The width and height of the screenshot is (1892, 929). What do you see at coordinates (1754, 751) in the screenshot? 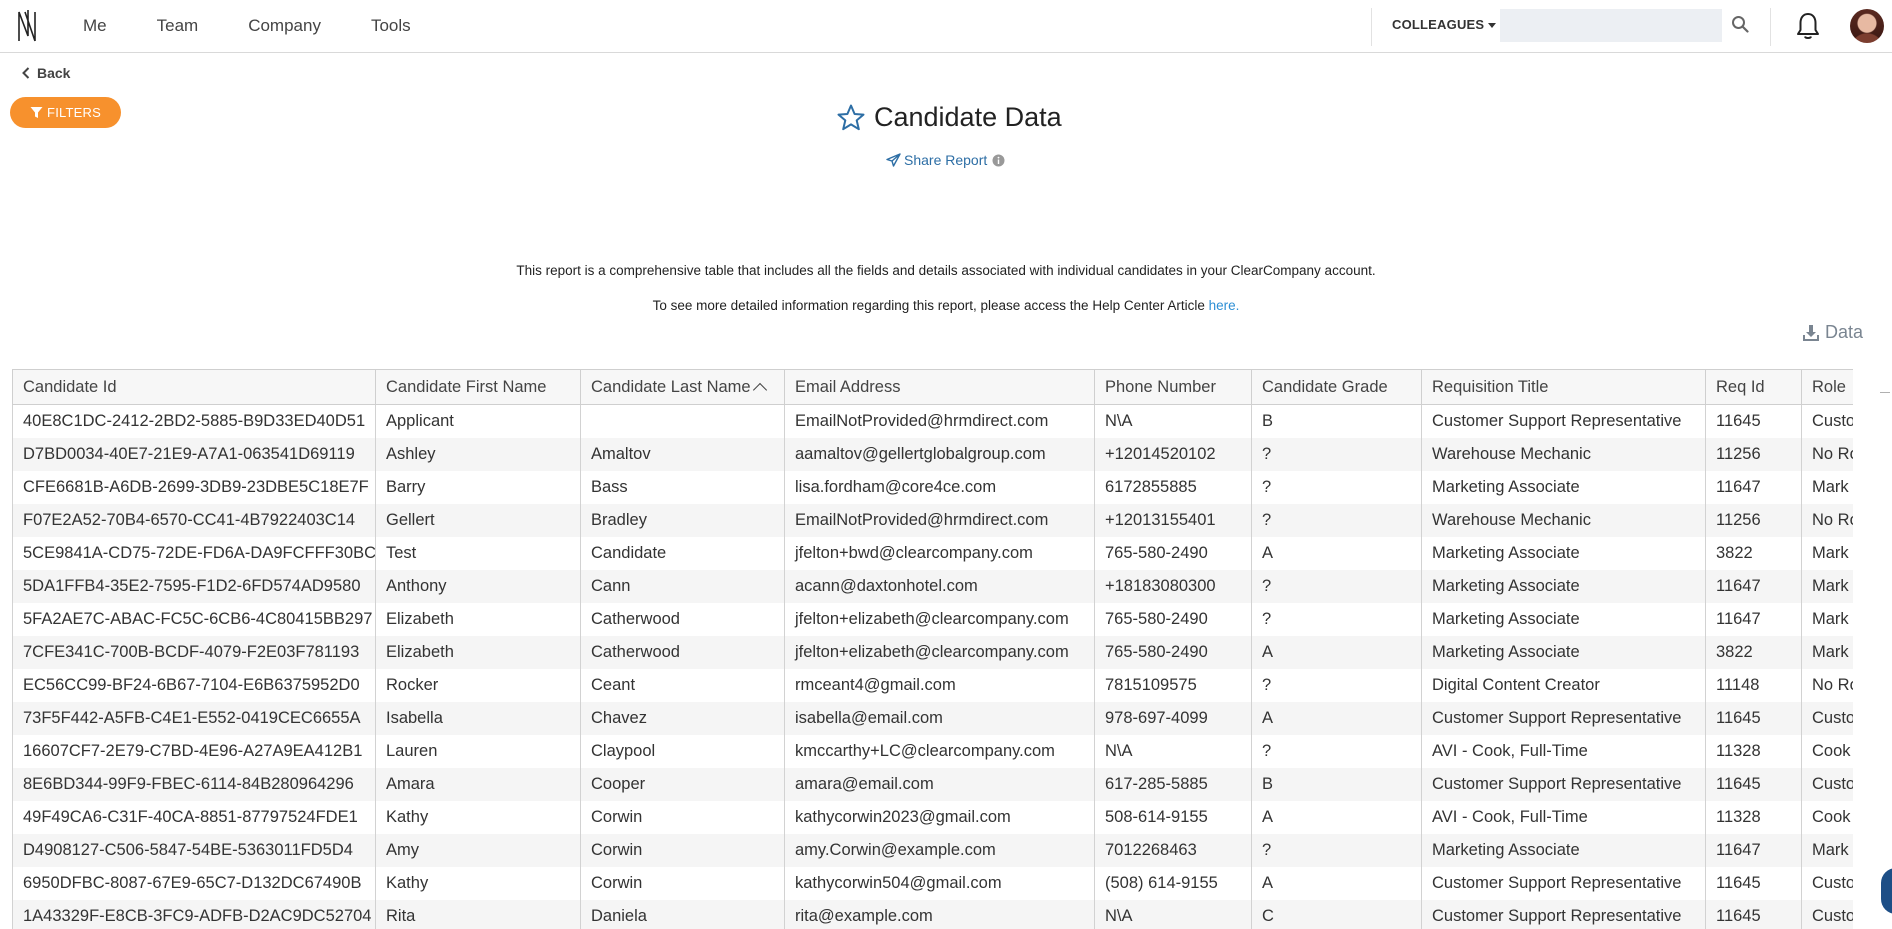
I see `table-cell: 11328` at bounding box center [1754, 751].